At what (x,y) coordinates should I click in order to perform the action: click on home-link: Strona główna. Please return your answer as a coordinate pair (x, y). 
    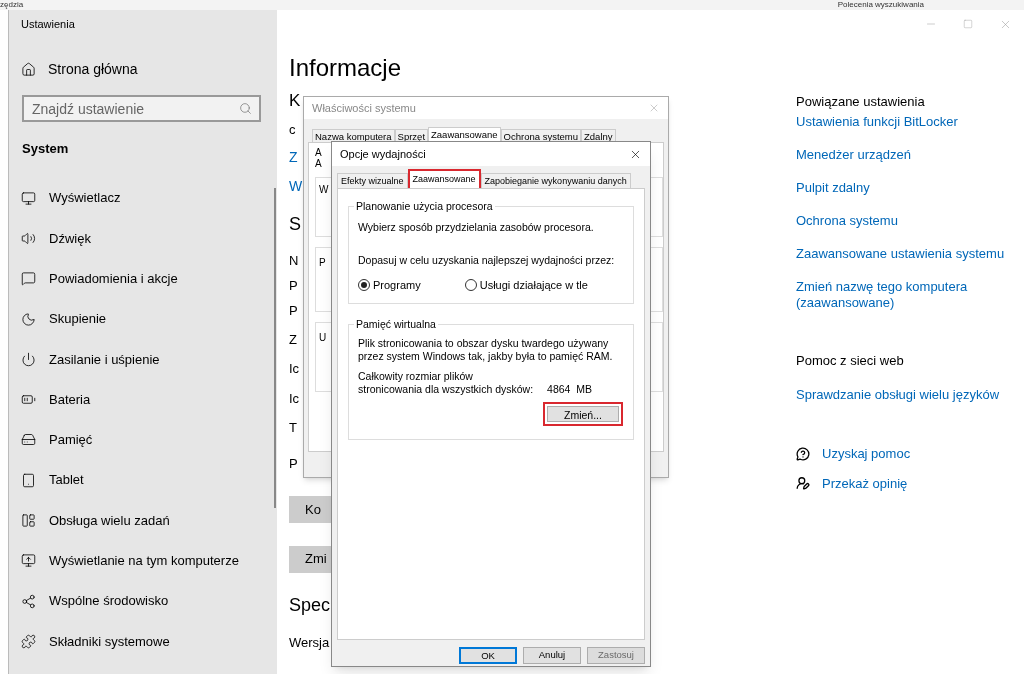
    Looking at the image, I should click on (93, 69).